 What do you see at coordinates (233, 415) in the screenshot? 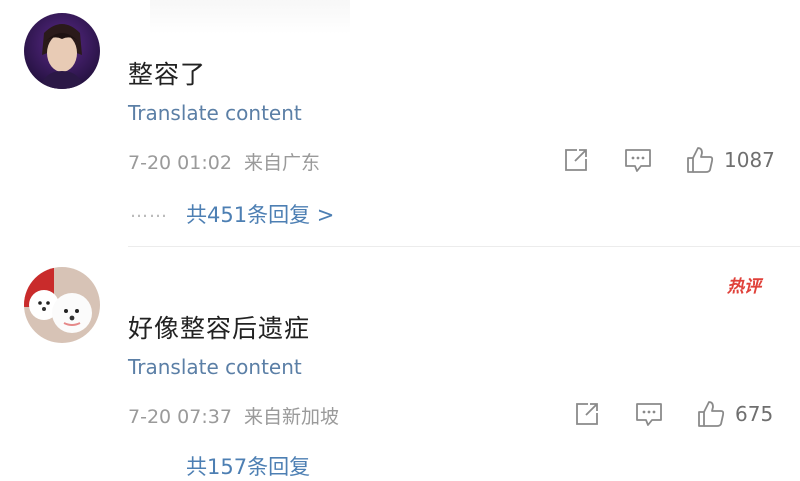
I see `comment-meta: 7-20 07:37 来自新加坡` at bounding box center [233, 415].